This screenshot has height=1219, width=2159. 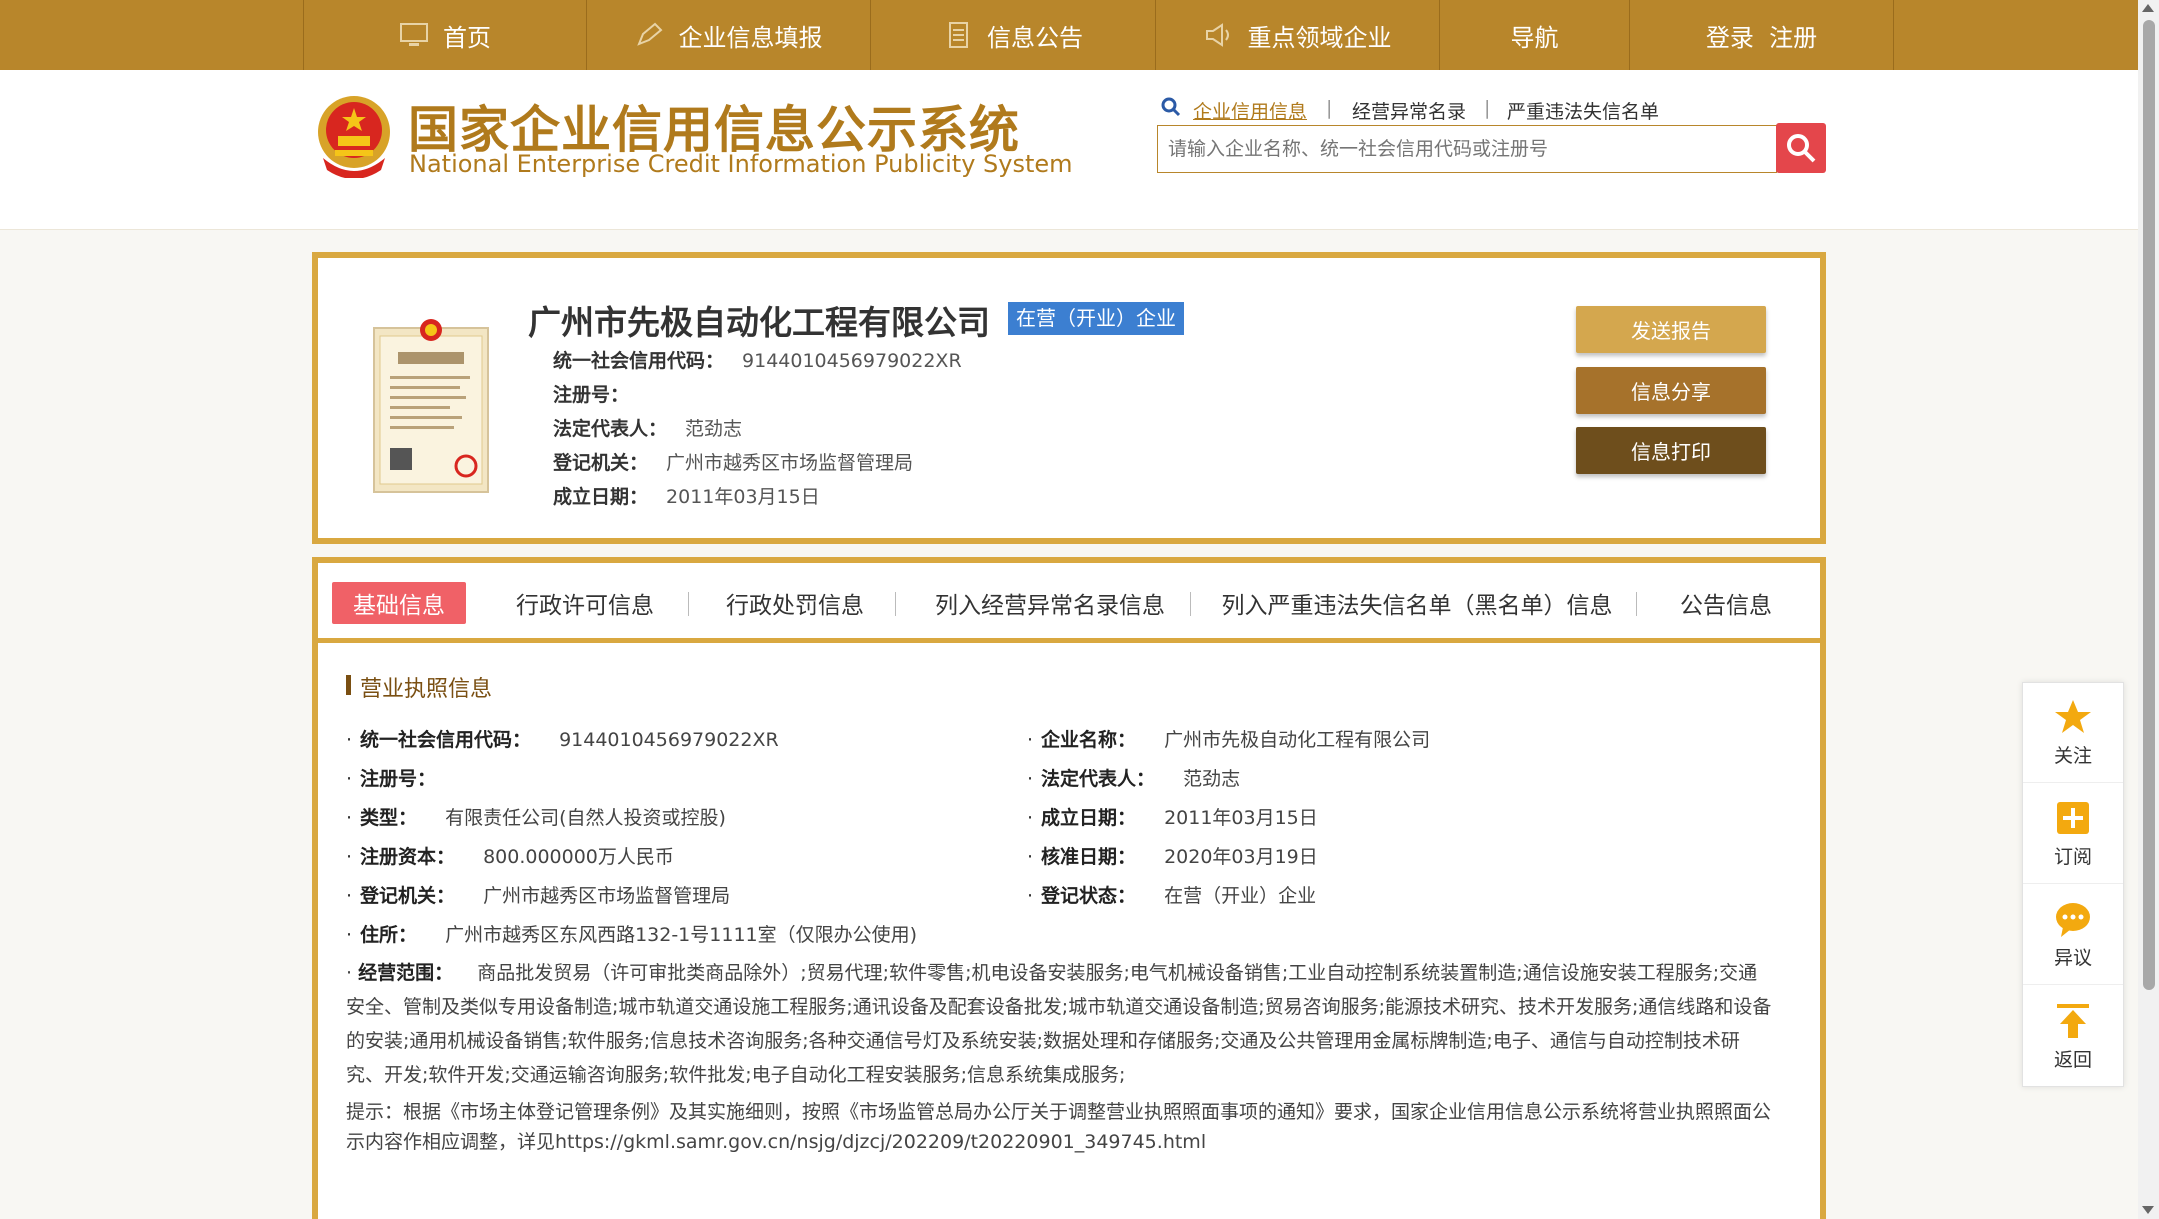 I want to click on summary-found-date: 成立日期： 2011年03月15日, so click(x=686, y=497).